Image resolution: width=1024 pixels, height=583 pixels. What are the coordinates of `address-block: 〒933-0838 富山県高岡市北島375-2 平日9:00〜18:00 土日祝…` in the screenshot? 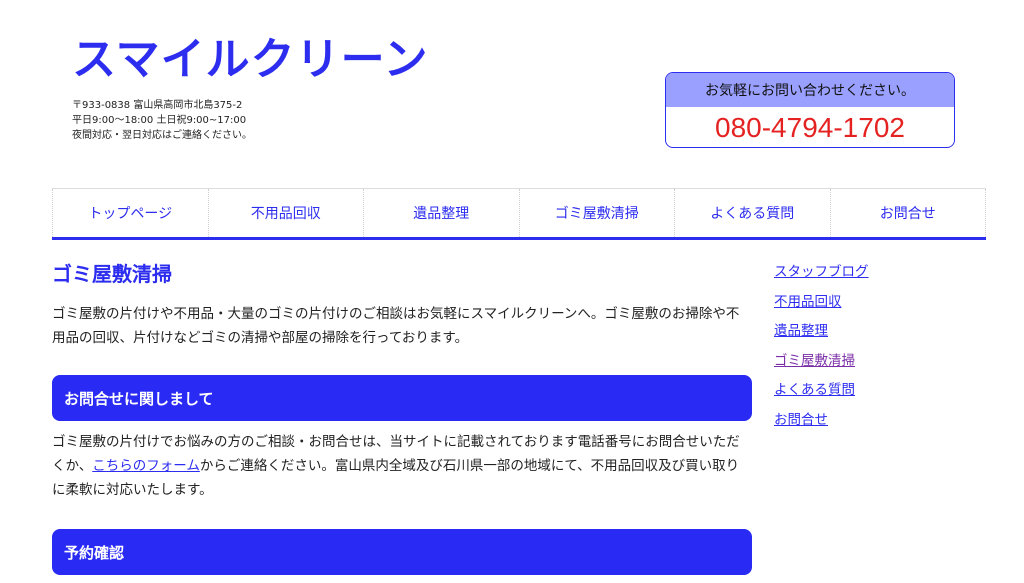 It's located at (162, 120).